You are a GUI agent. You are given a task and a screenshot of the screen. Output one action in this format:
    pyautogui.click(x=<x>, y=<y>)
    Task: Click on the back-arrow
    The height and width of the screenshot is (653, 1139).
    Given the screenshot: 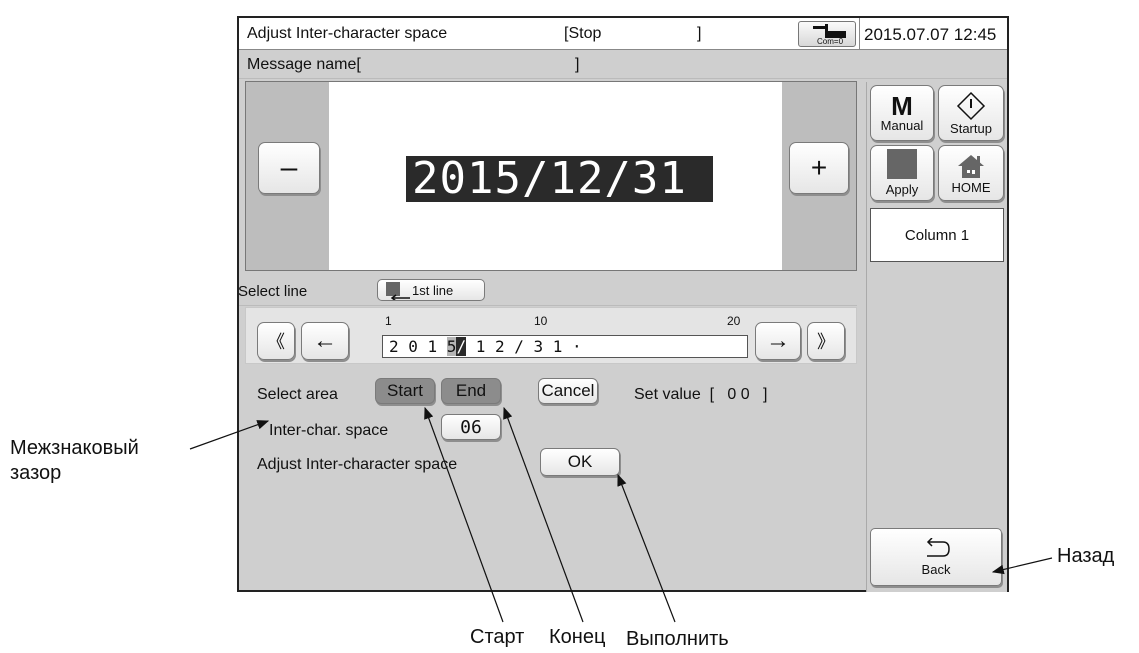 What is the action you would take?
    pyautogui.click(x=1022, y=566)
    